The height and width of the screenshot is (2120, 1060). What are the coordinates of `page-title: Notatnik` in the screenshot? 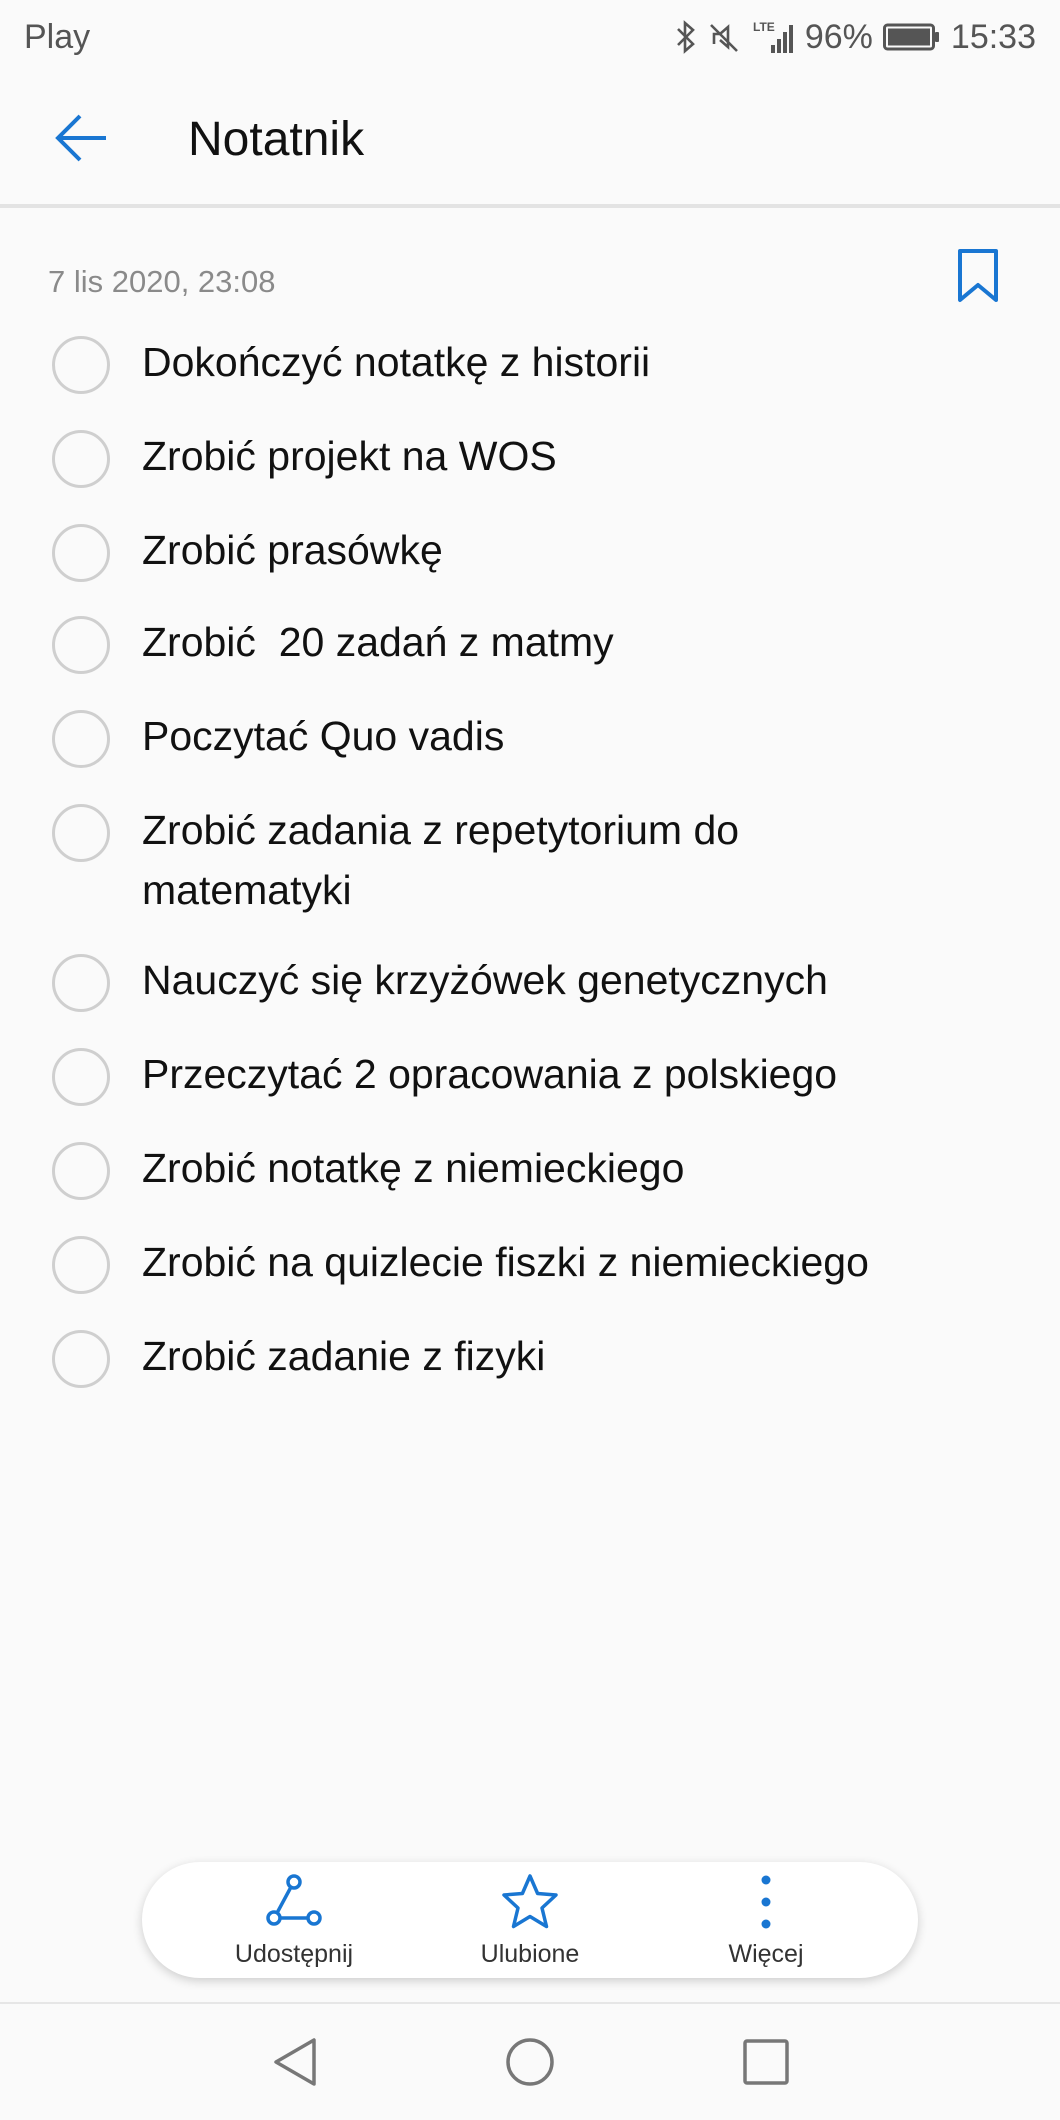 It's located at (276, 139).